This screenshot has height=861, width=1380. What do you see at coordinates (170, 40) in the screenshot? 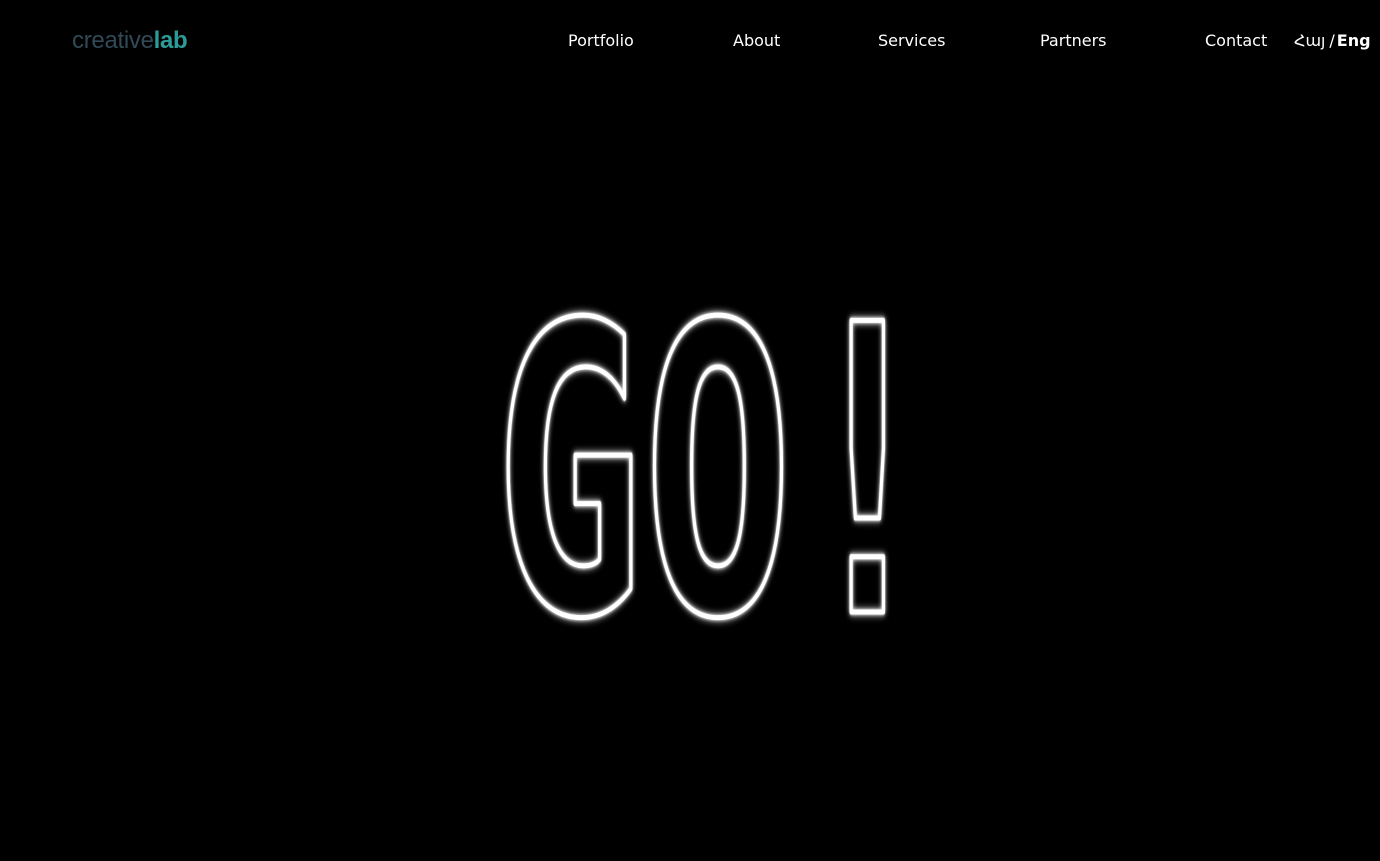
I see `logo-text-lab: lab` at bounding box center [170, 40].